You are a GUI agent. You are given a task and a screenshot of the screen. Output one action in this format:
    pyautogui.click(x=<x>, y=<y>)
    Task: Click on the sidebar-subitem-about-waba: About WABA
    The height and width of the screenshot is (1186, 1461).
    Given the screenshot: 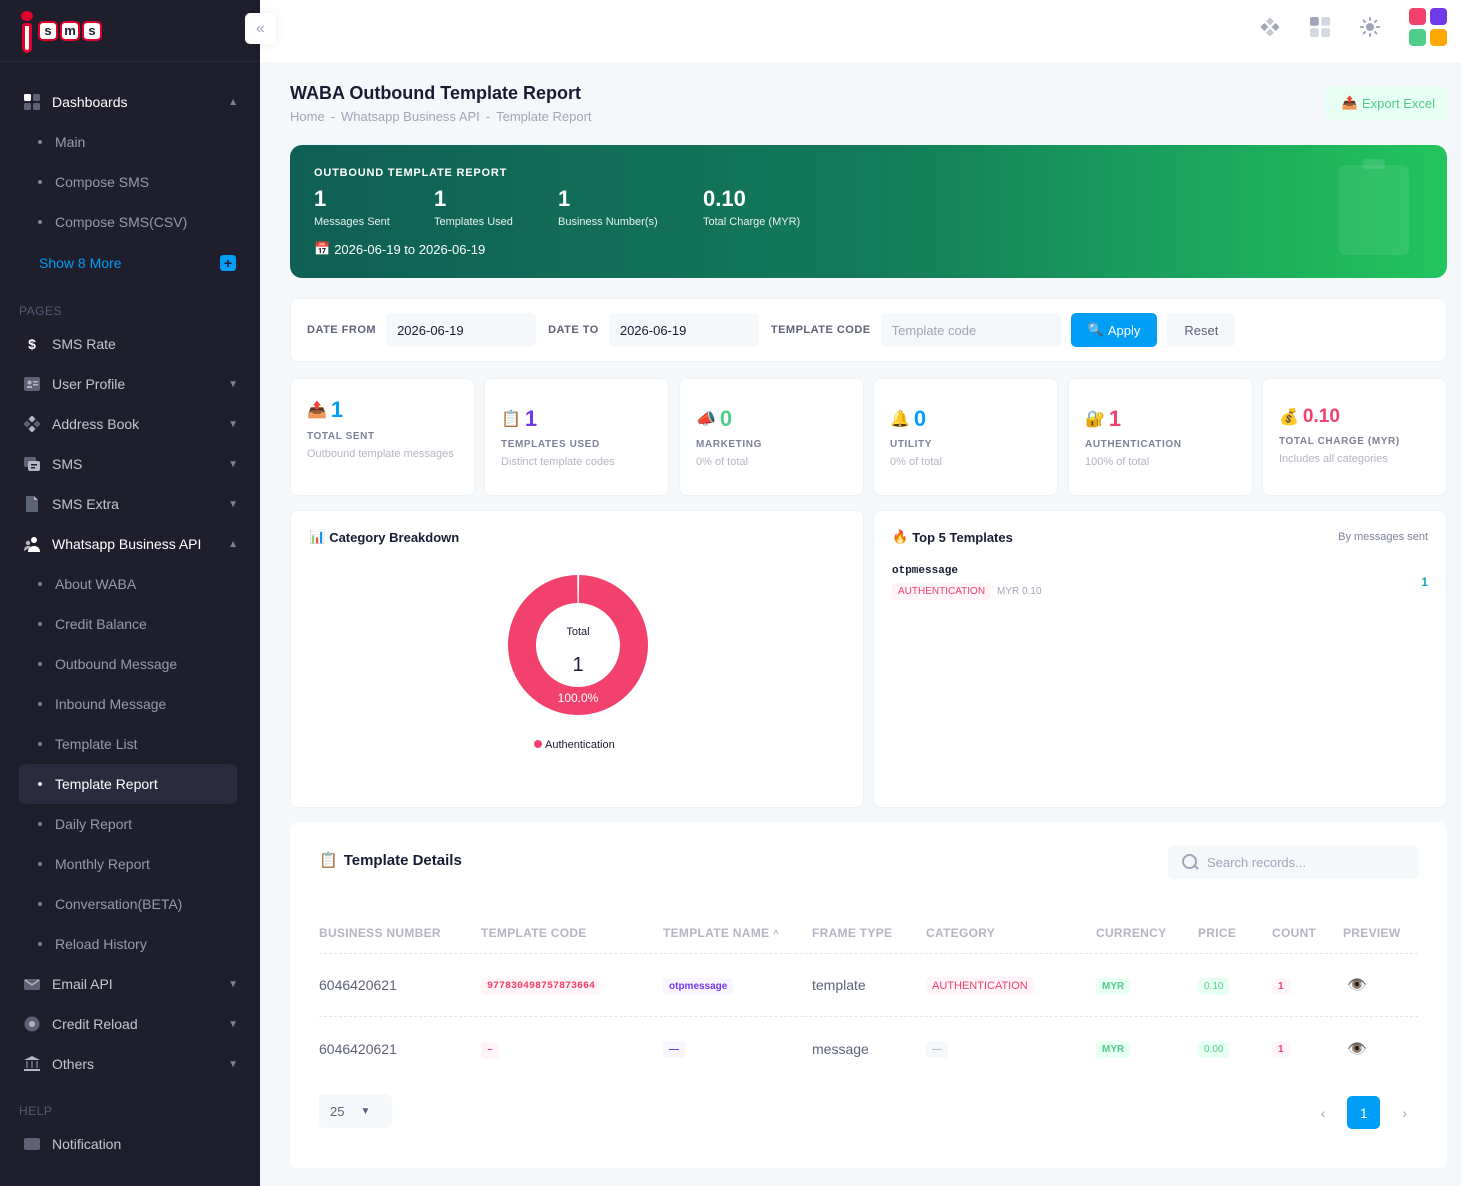 What is the action you would take?
    pyautogui.click(x=130, y=584)
    